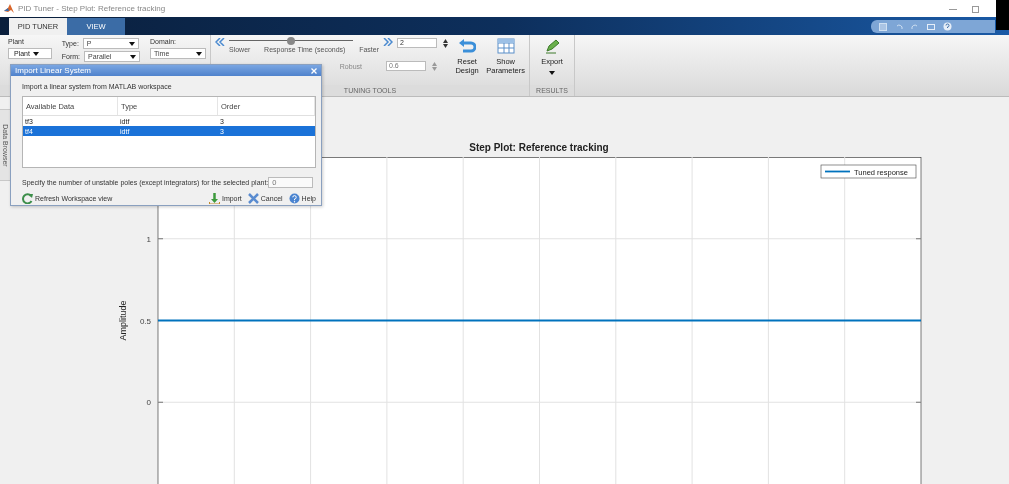 Image resolution: width=1009 pixels, height=484 pixels. What do you see at coordinates (220, 42) in the screenshot?
I see `slower-chevron-icon` at bounding box center [220, 42].